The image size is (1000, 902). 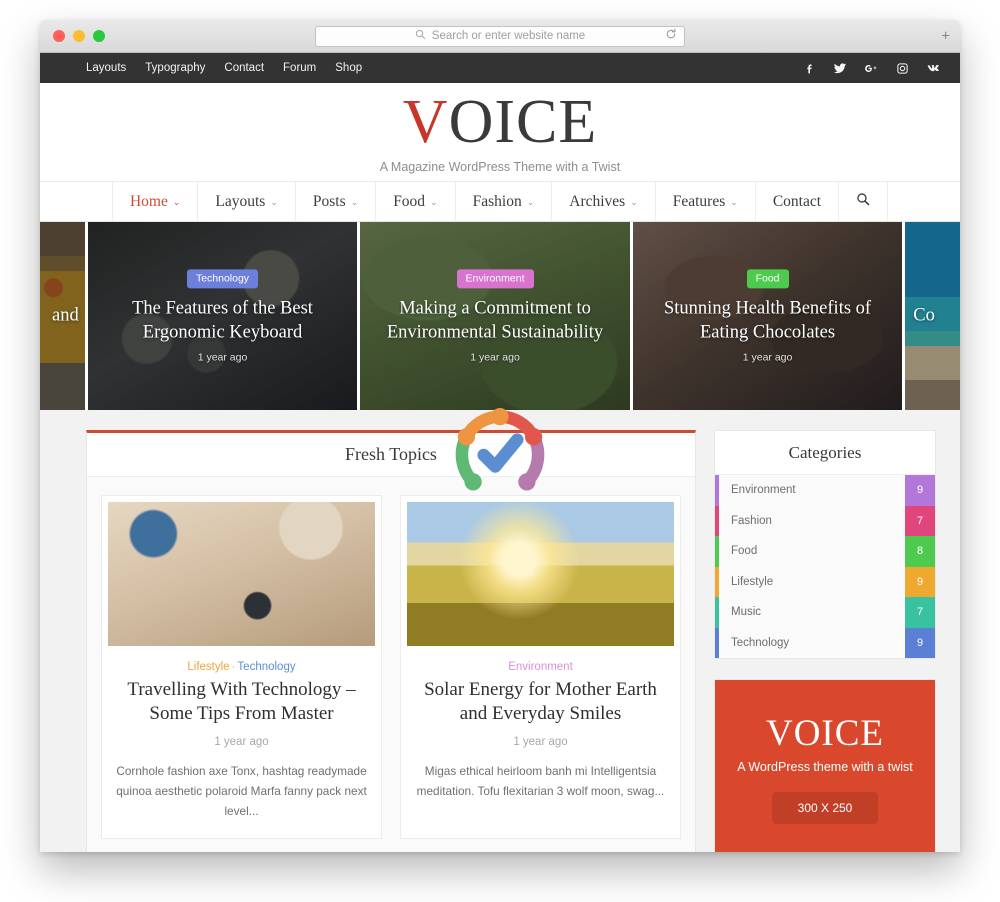 I want to click on category-label: Technology, so click(x=760, y=642).